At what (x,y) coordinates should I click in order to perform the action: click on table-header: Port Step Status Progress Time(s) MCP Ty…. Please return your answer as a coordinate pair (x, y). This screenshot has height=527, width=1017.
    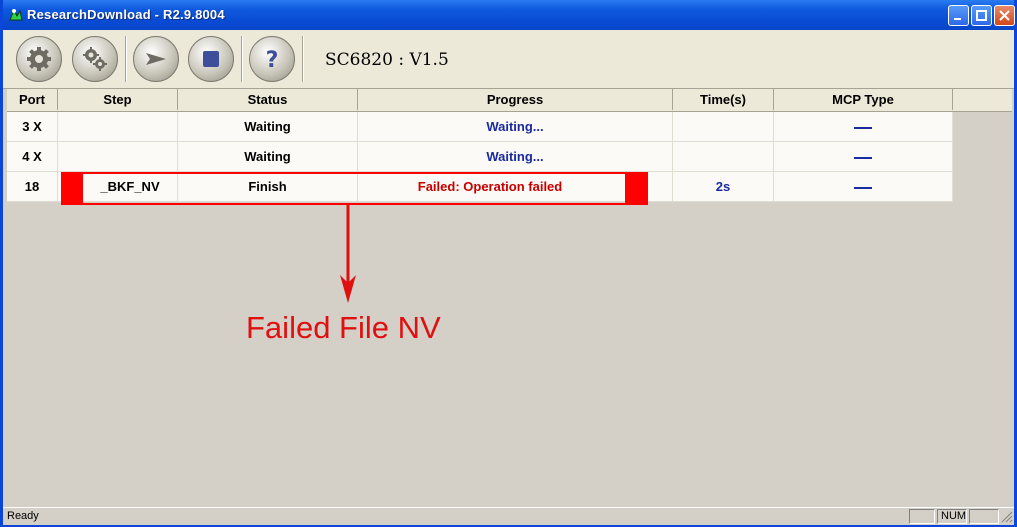
    Looking at the image, I should click on (509, 100).